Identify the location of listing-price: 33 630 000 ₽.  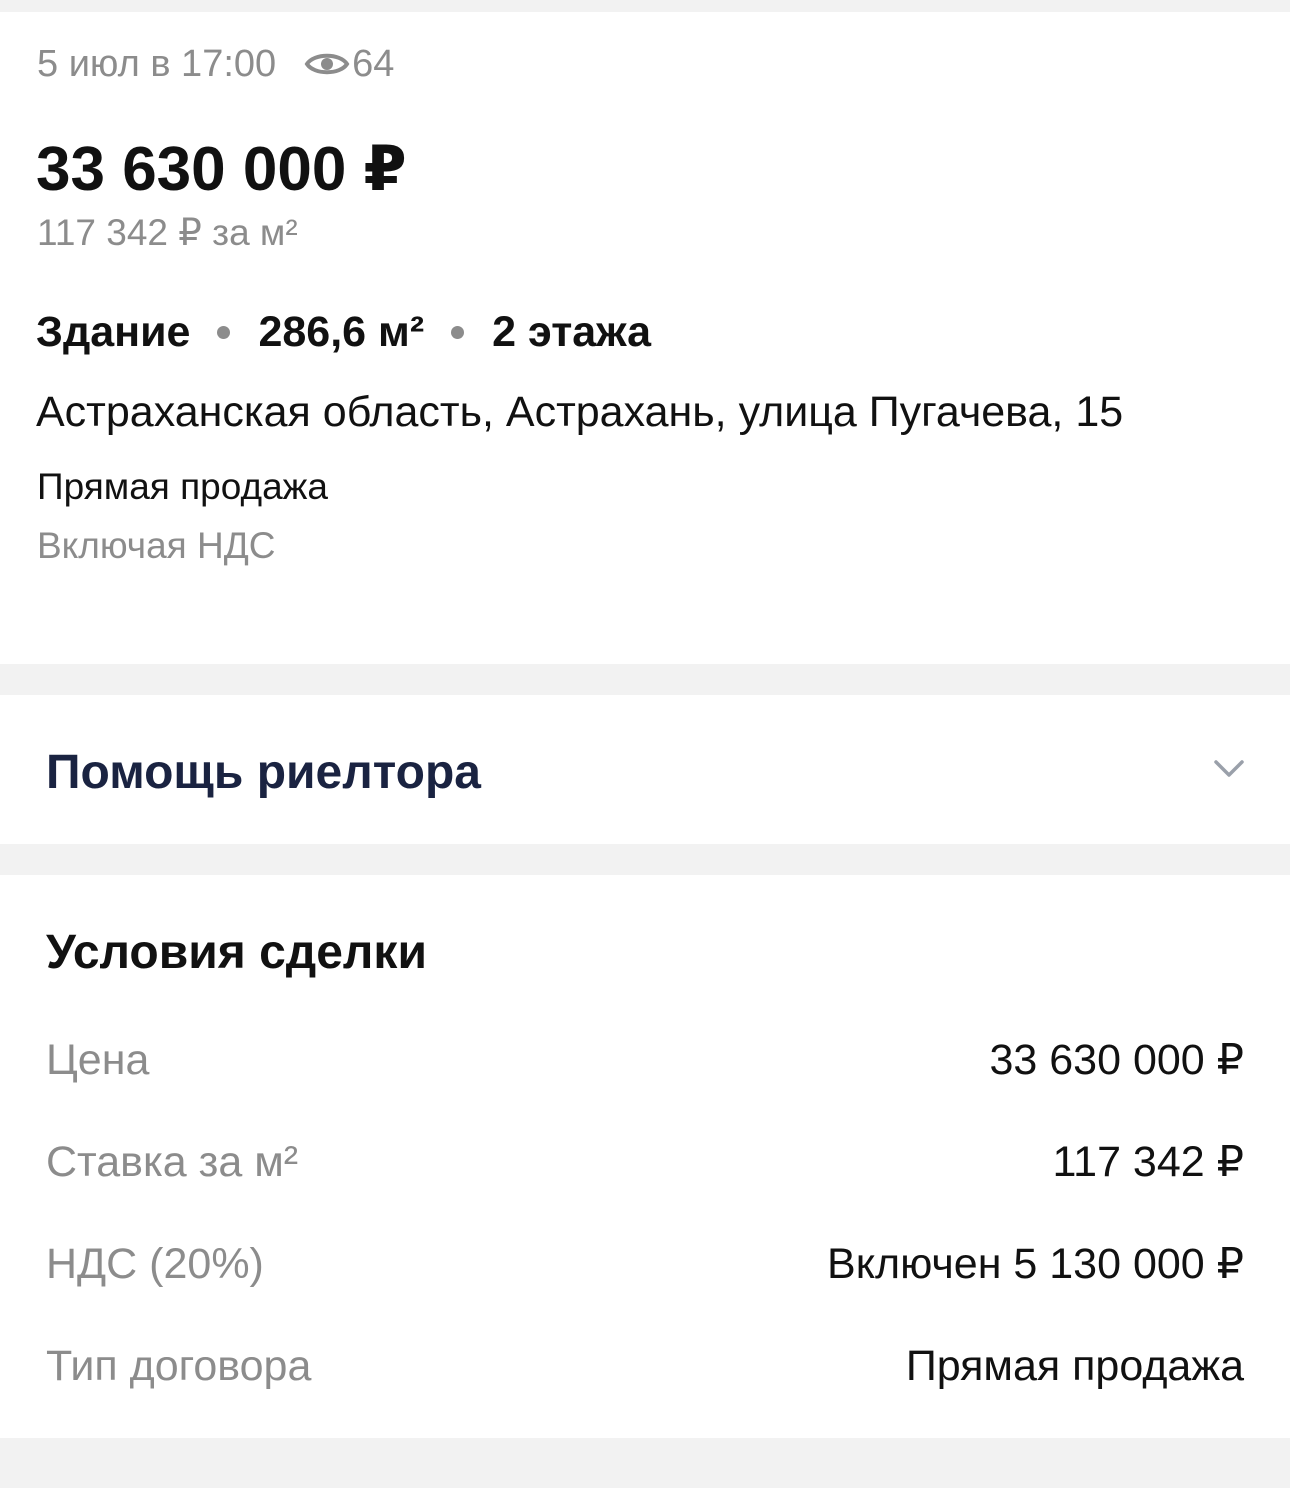
(221, 169).